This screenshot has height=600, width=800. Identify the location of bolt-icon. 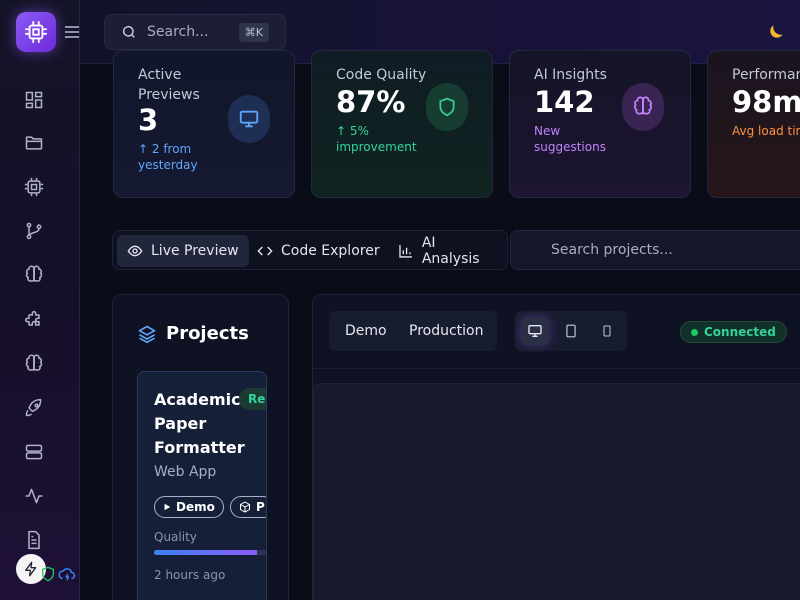
(31, 569).